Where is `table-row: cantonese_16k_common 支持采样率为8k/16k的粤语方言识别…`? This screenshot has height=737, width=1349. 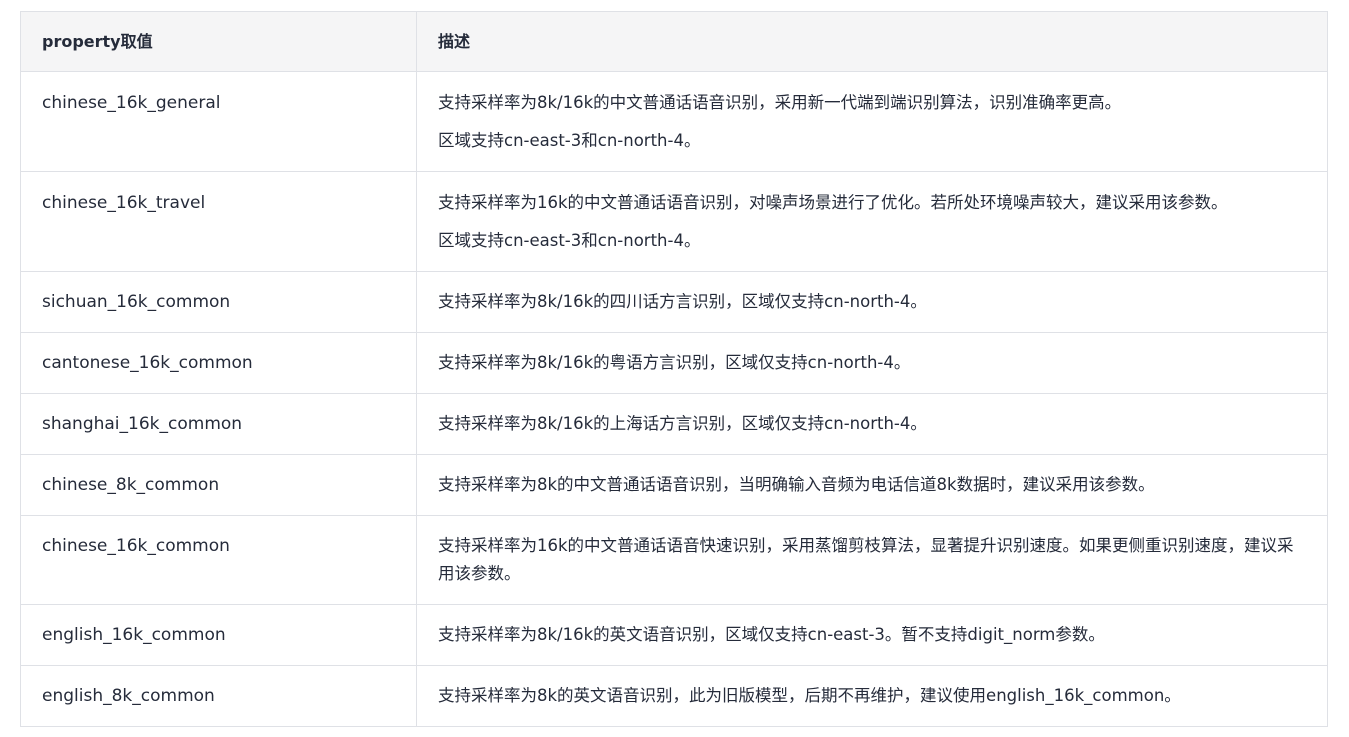
table-row: cantonese_16k_common 支持采样率为8k/16k的粤语方言识别… is located at coordinates (674, 363).